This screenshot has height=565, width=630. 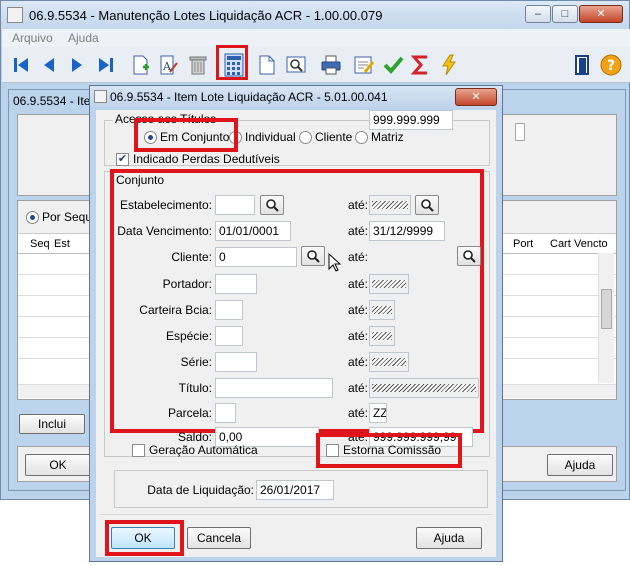 What do you see at coordinates (378, 413) in the screenshot?
I see `parcela-to-input: ZZ` at bounding box center [378, 413].